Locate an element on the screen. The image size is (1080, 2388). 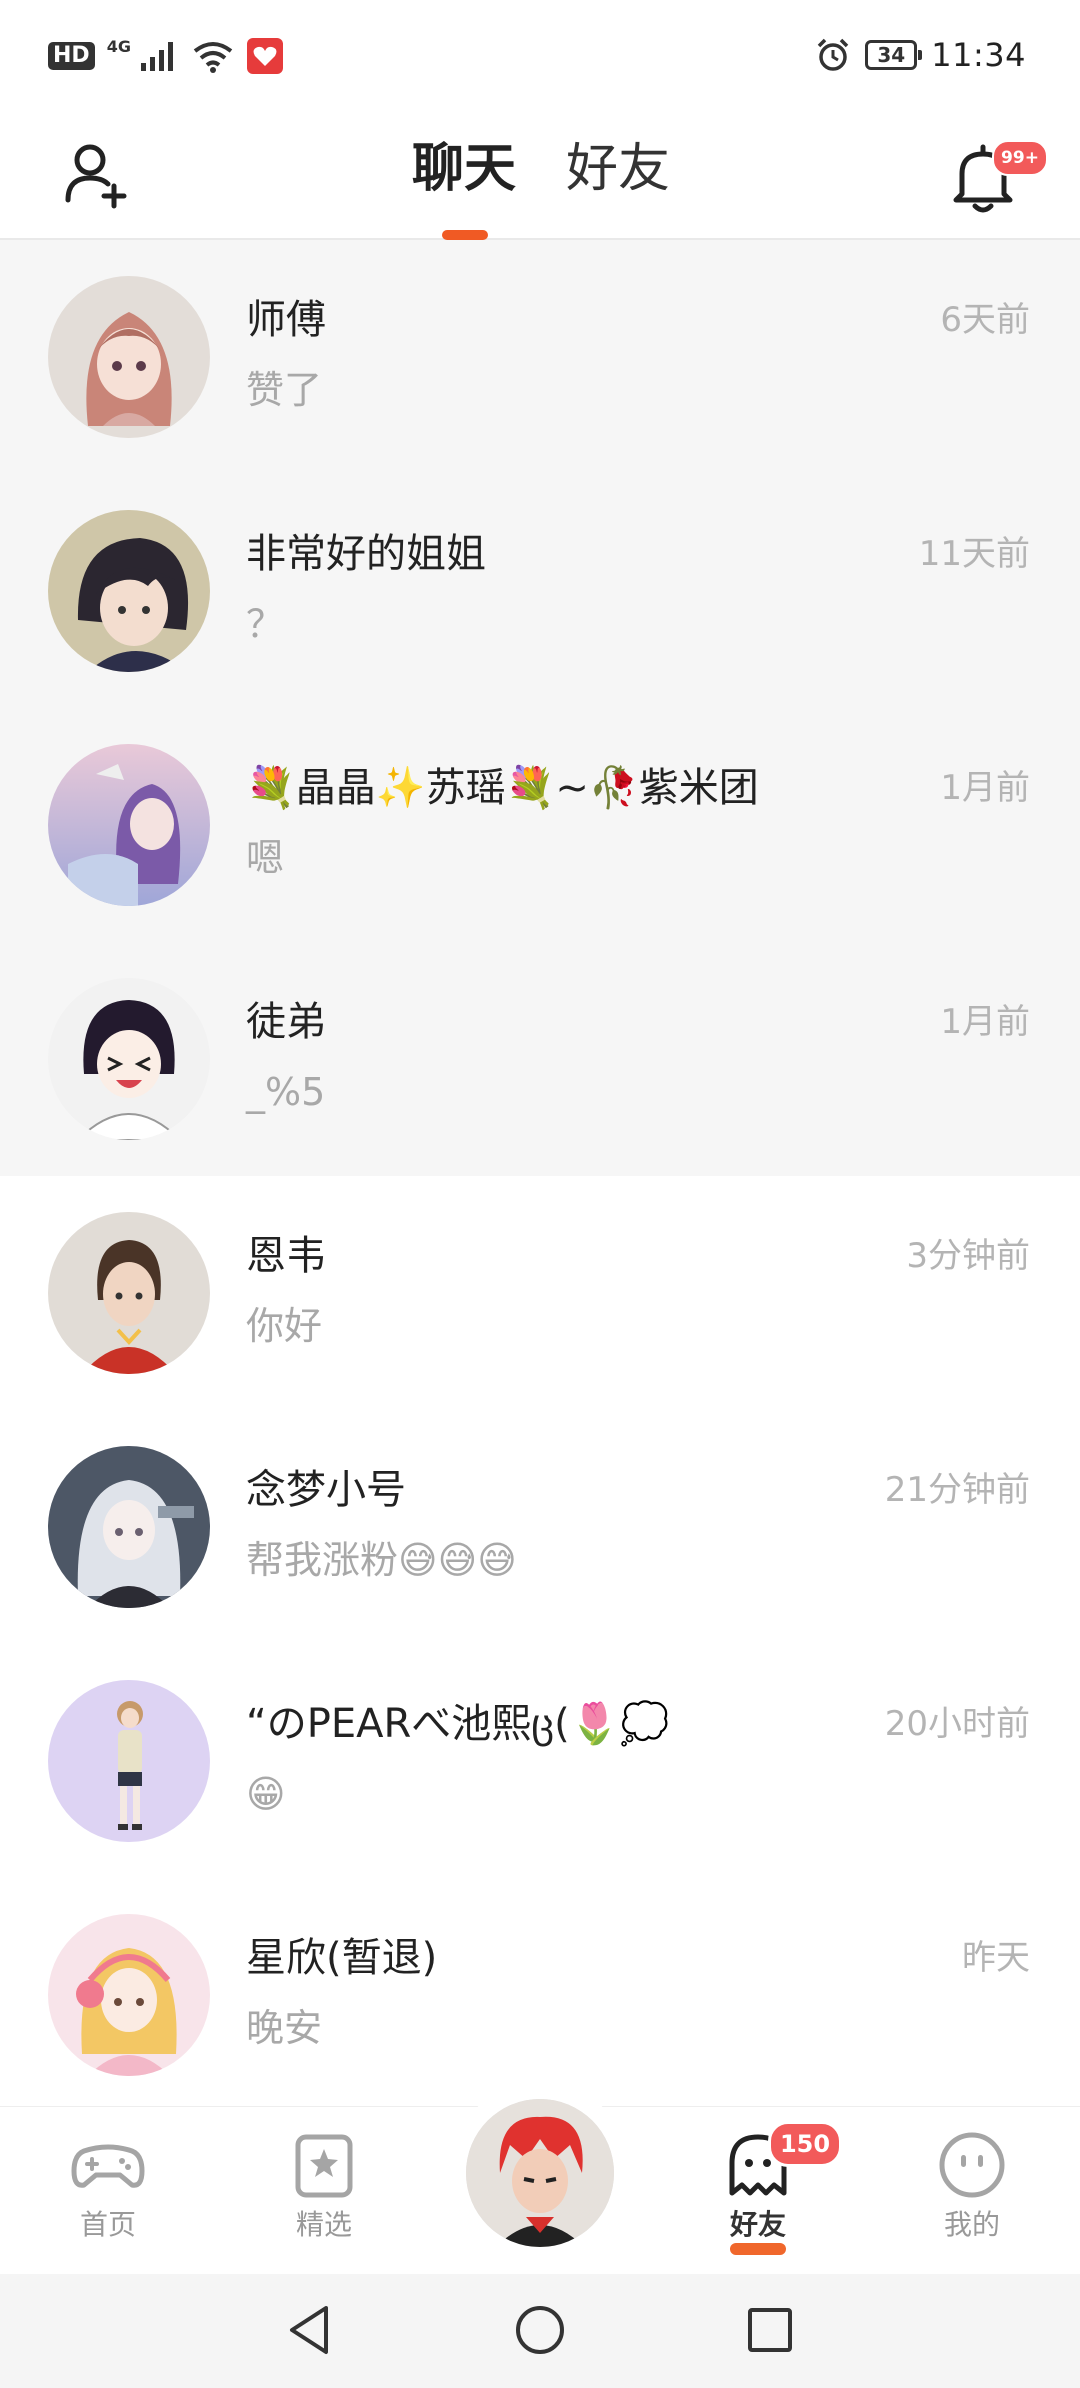
chat-row: “のPEARべ池熙ც(🌷💭 😁 20小时前 is located at coordinates (540, 1761).